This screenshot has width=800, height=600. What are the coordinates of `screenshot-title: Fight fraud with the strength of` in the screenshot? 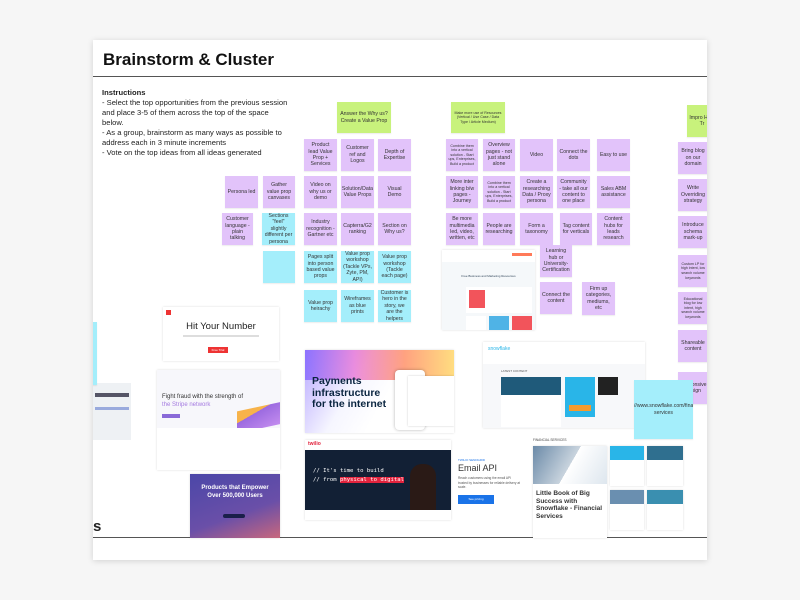 It's located at (203, 397).